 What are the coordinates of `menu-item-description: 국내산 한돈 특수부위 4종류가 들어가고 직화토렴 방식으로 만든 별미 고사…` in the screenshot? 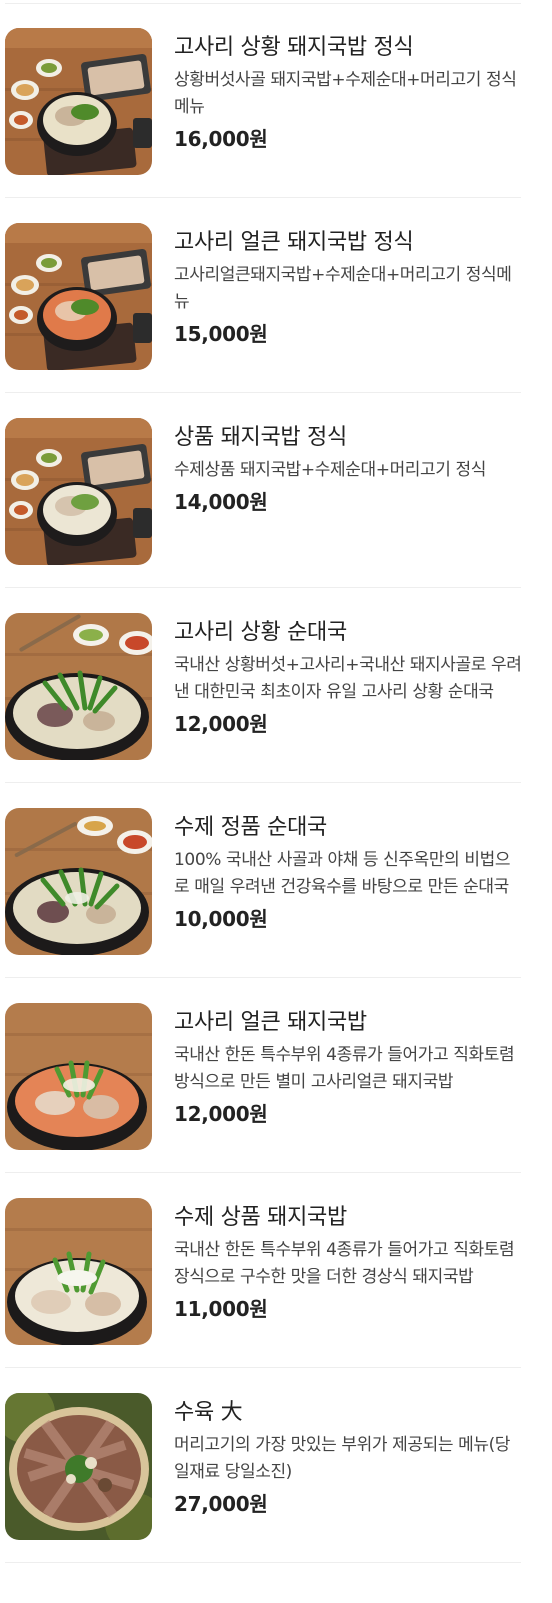 It's located at (344, 1068).